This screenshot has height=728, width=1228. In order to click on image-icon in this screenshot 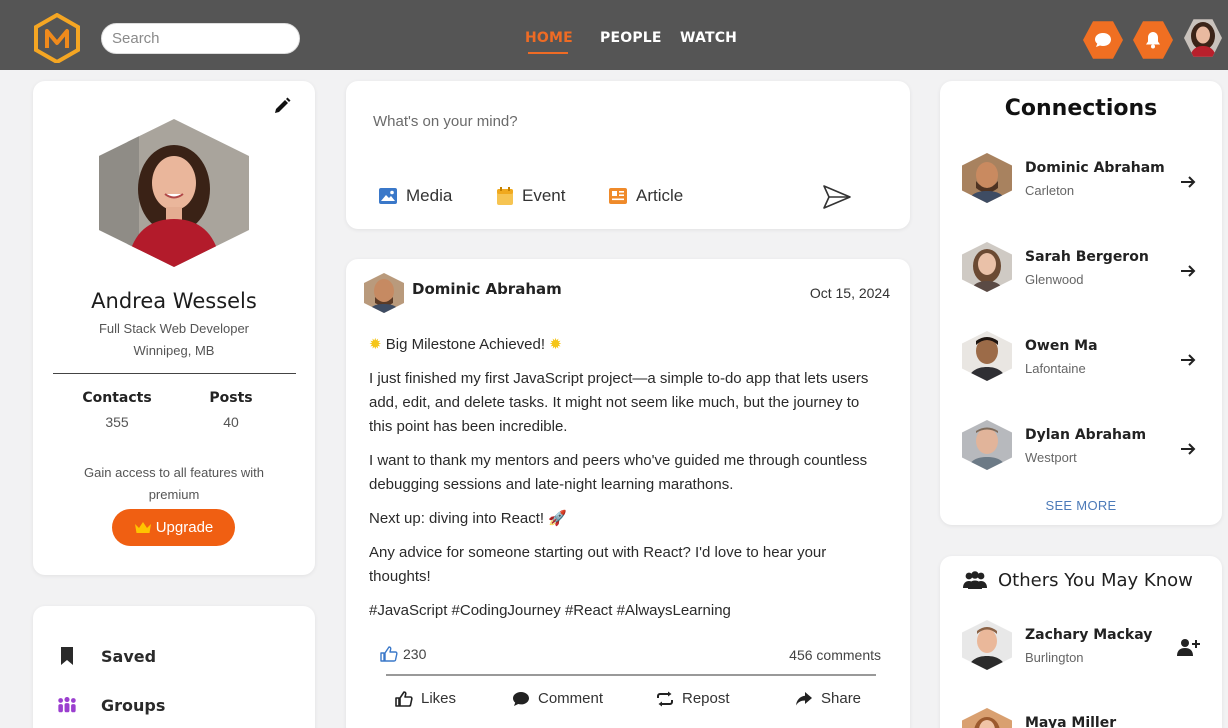, I will do `click(388, 196)`.